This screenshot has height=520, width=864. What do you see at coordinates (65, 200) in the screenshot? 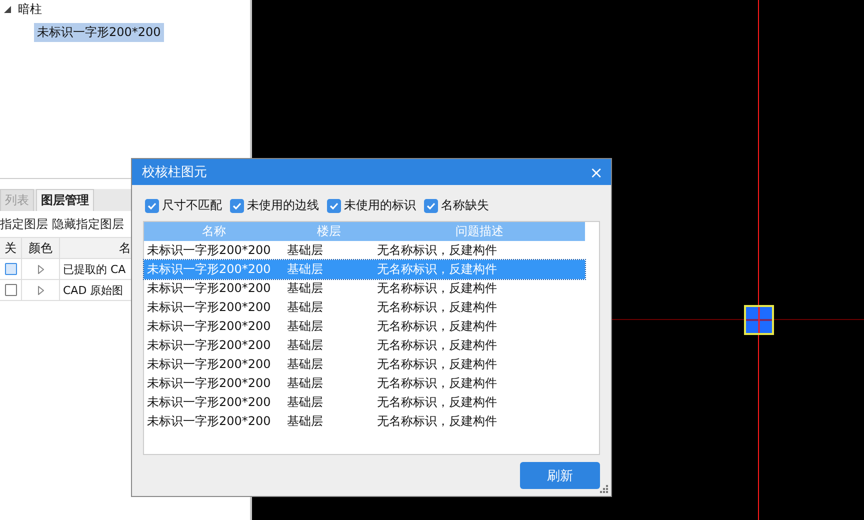
I see `tab: 图层管理` at bounding box center [65, 200].